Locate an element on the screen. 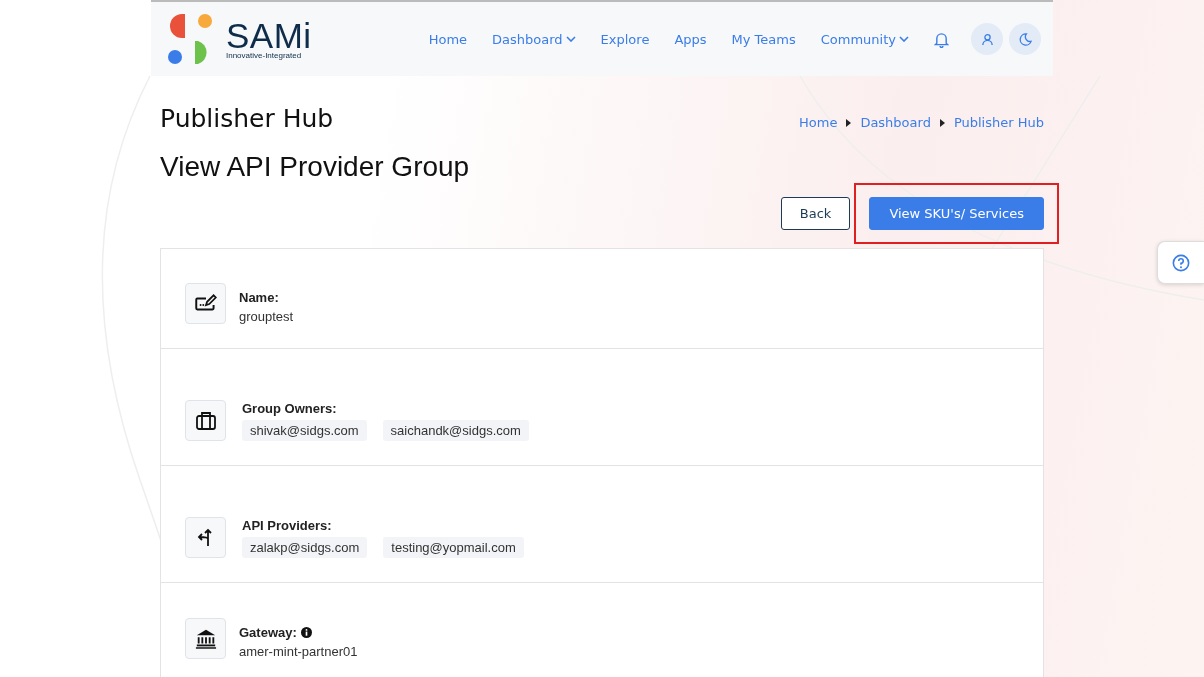  nav-link: Dashboard is located at coordinates (534, 39).